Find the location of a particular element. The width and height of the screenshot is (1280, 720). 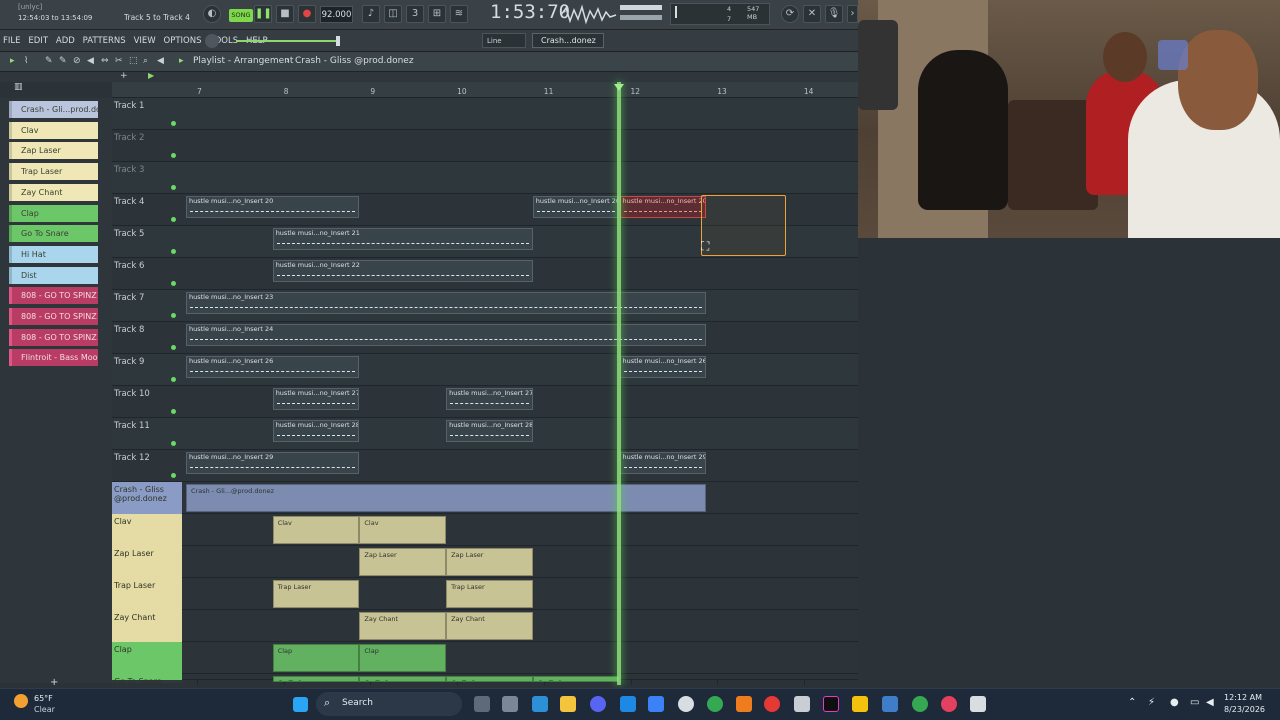

online-icon: ⟳ is located at coordinates (790, 14).